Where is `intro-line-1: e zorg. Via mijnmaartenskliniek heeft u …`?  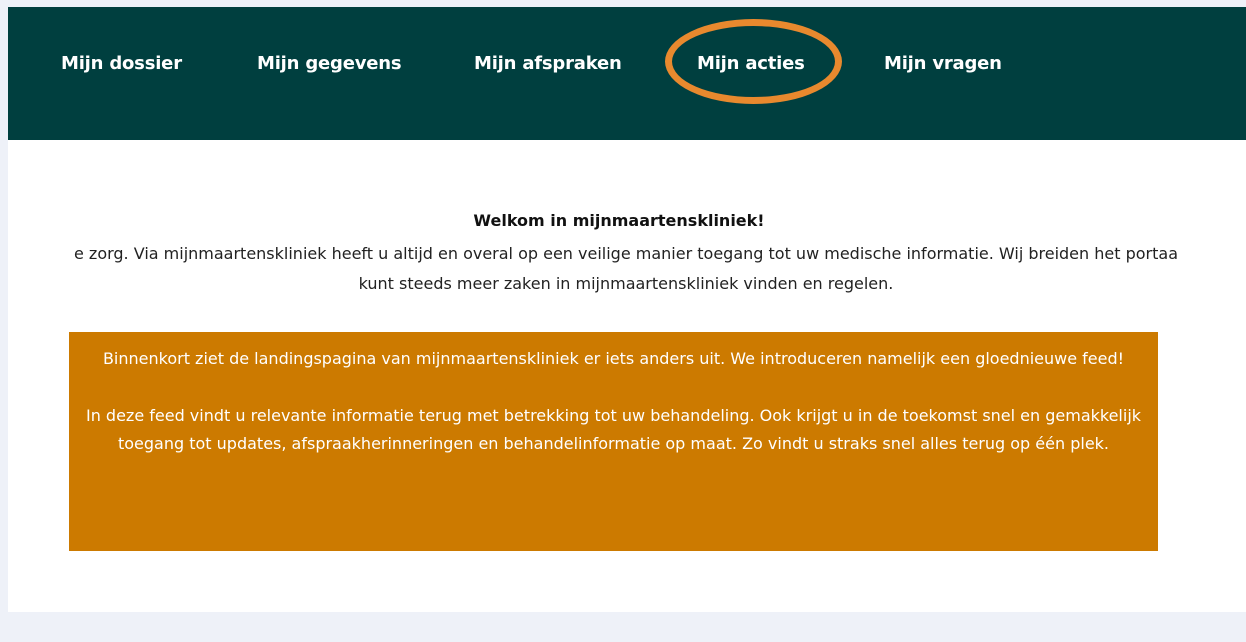 intro-line-1: e zorg. Via mijnmaartenskliniek heeft u … is located at coordinates (625, 253).